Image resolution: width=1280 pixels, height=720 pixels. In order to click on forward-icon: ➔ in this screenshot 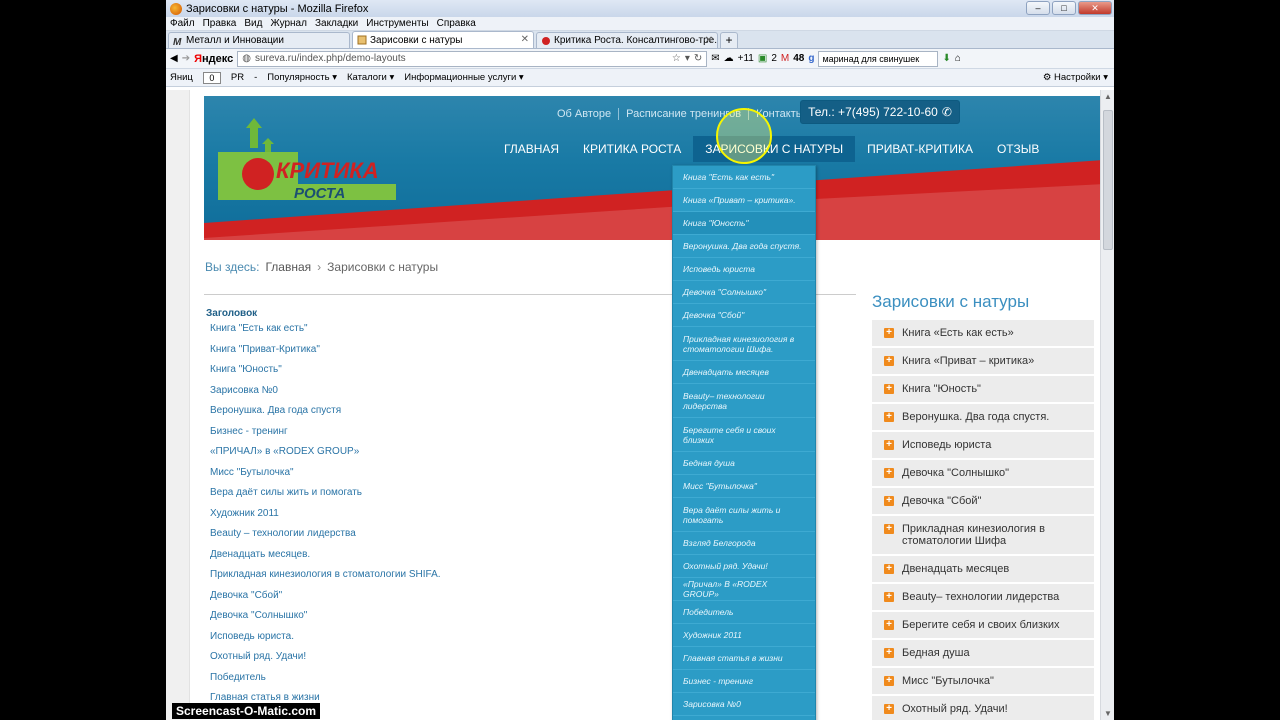, I will do `click(186, 58)`.